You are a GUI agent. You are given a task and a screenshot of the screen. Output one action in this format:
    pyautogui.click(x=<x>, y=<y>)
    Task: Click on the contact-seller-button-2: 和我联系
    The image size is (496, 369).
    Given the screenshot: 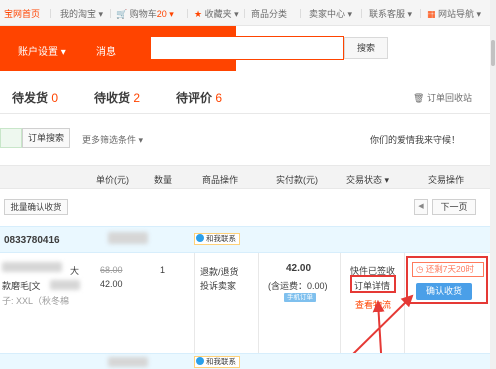 What is the action you would take?
    pyautogui.click(x=217, y=362)
    